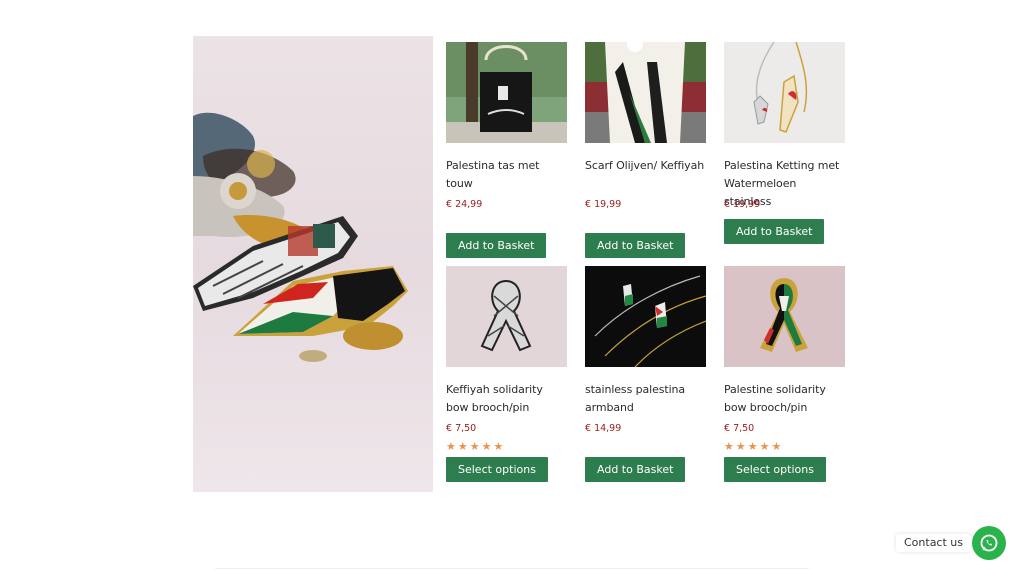 The height and width of the screenshot is (571, 1024). I want to click on contact-us-label: Contact us, so click(933, 543).